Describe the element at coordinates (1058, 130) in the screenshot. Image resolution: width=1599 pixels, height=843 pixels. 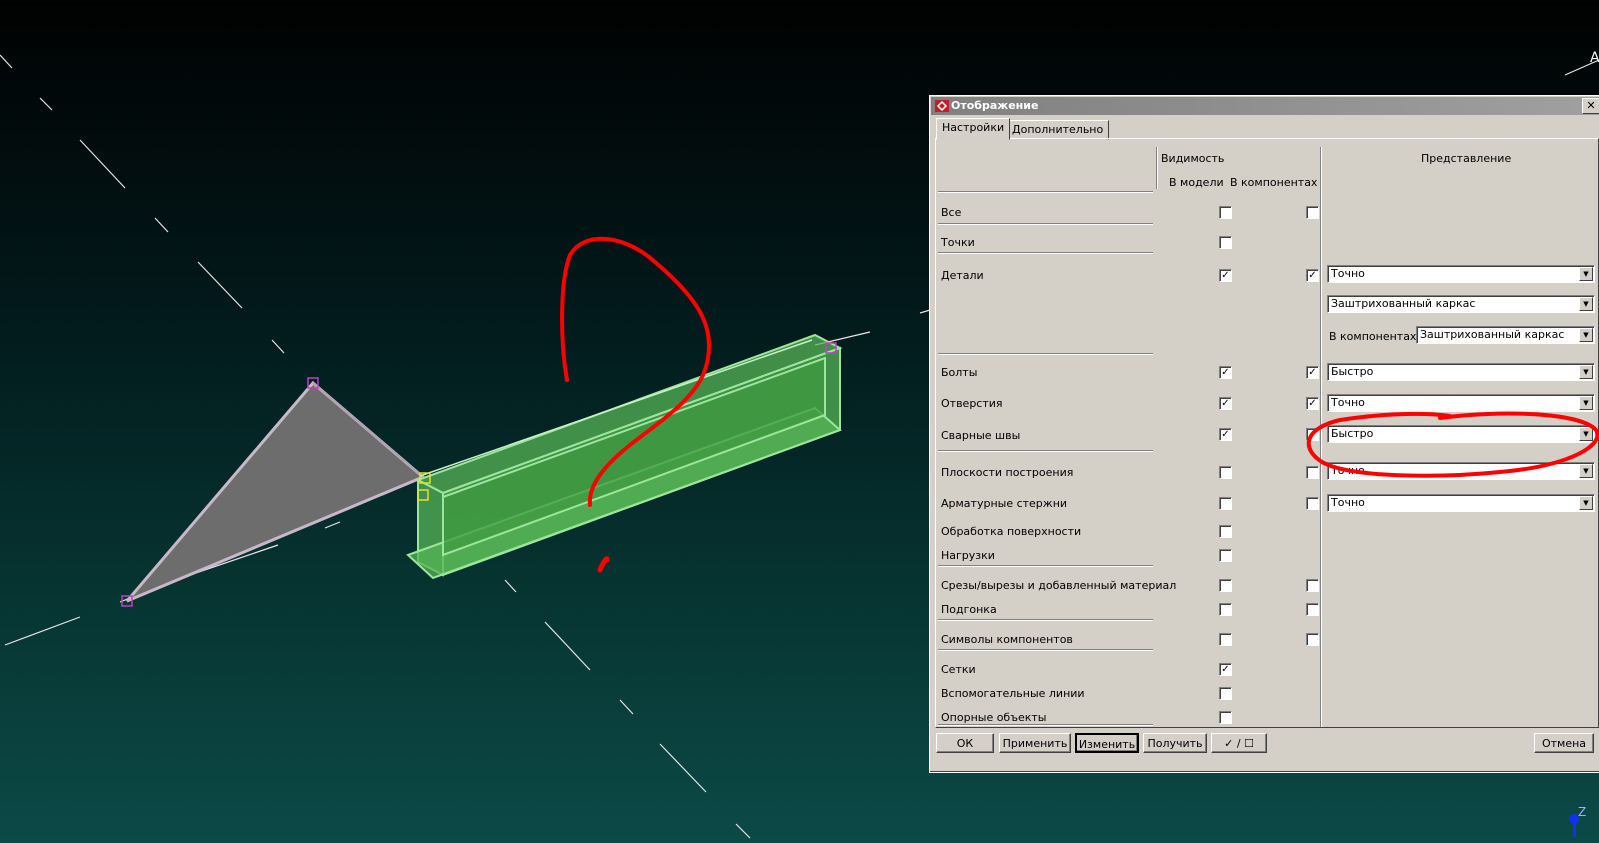
I see `tab-advanced: Дополнительно` at that location.